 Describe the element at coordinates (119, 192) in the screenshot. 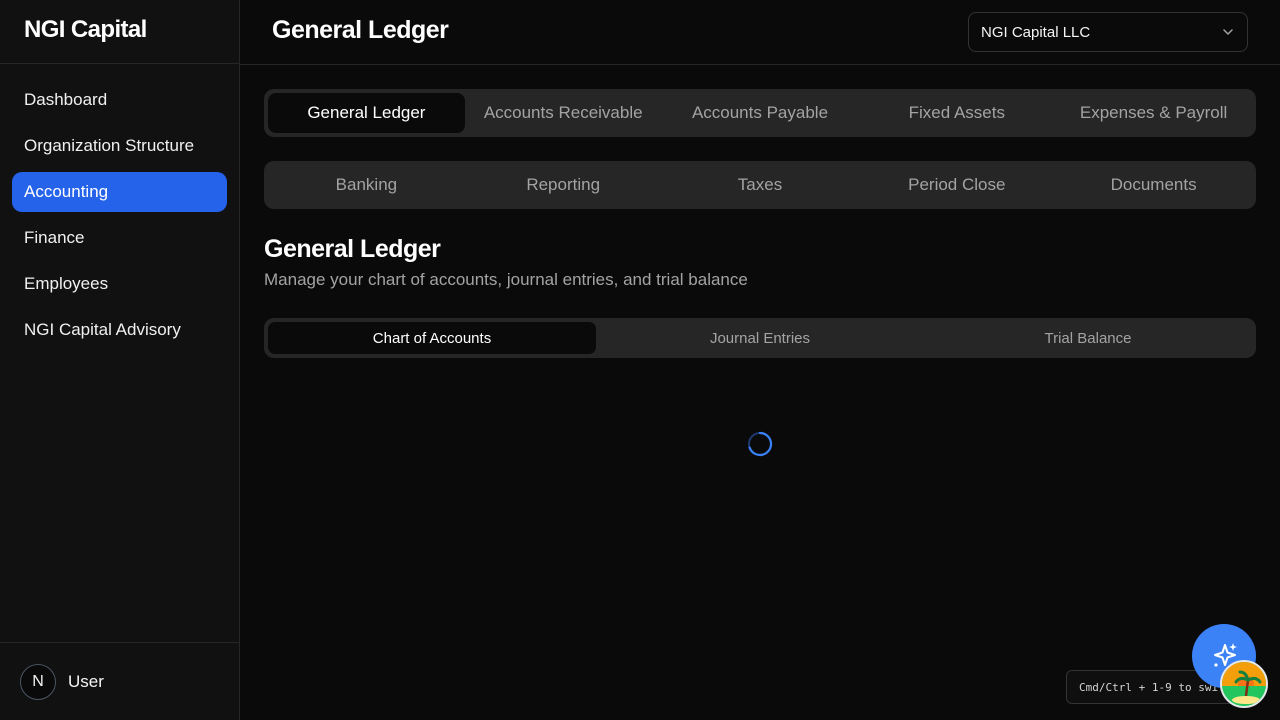

I see `sidebar-item-accounting: Accounting` at that location.